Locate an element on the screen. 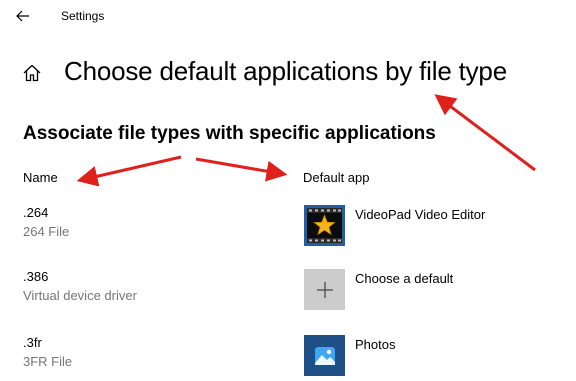 The image size is (576, 381). arrow-to-default-app-column is located at coordinates (241, 169).